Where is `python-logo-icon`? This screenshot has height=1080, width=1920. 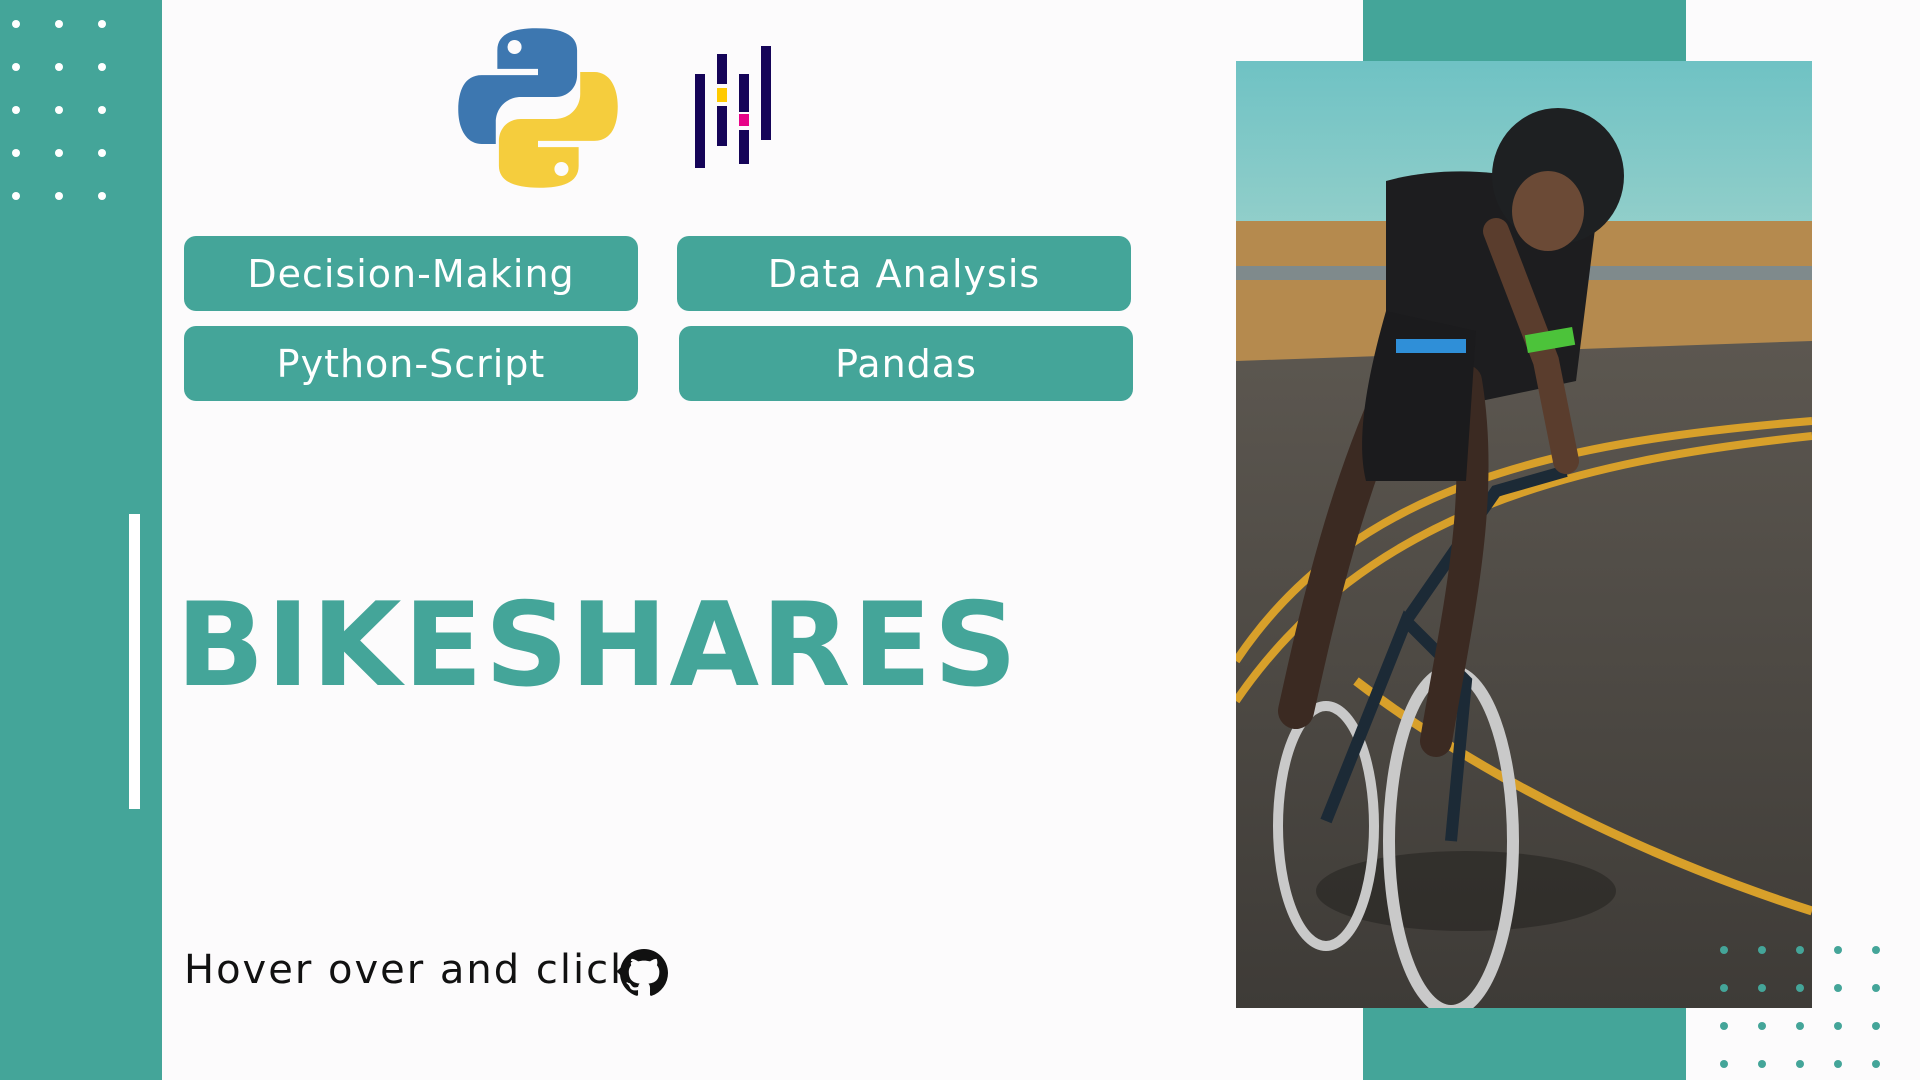 python-logo-icon is located at coordinates (538, 108).